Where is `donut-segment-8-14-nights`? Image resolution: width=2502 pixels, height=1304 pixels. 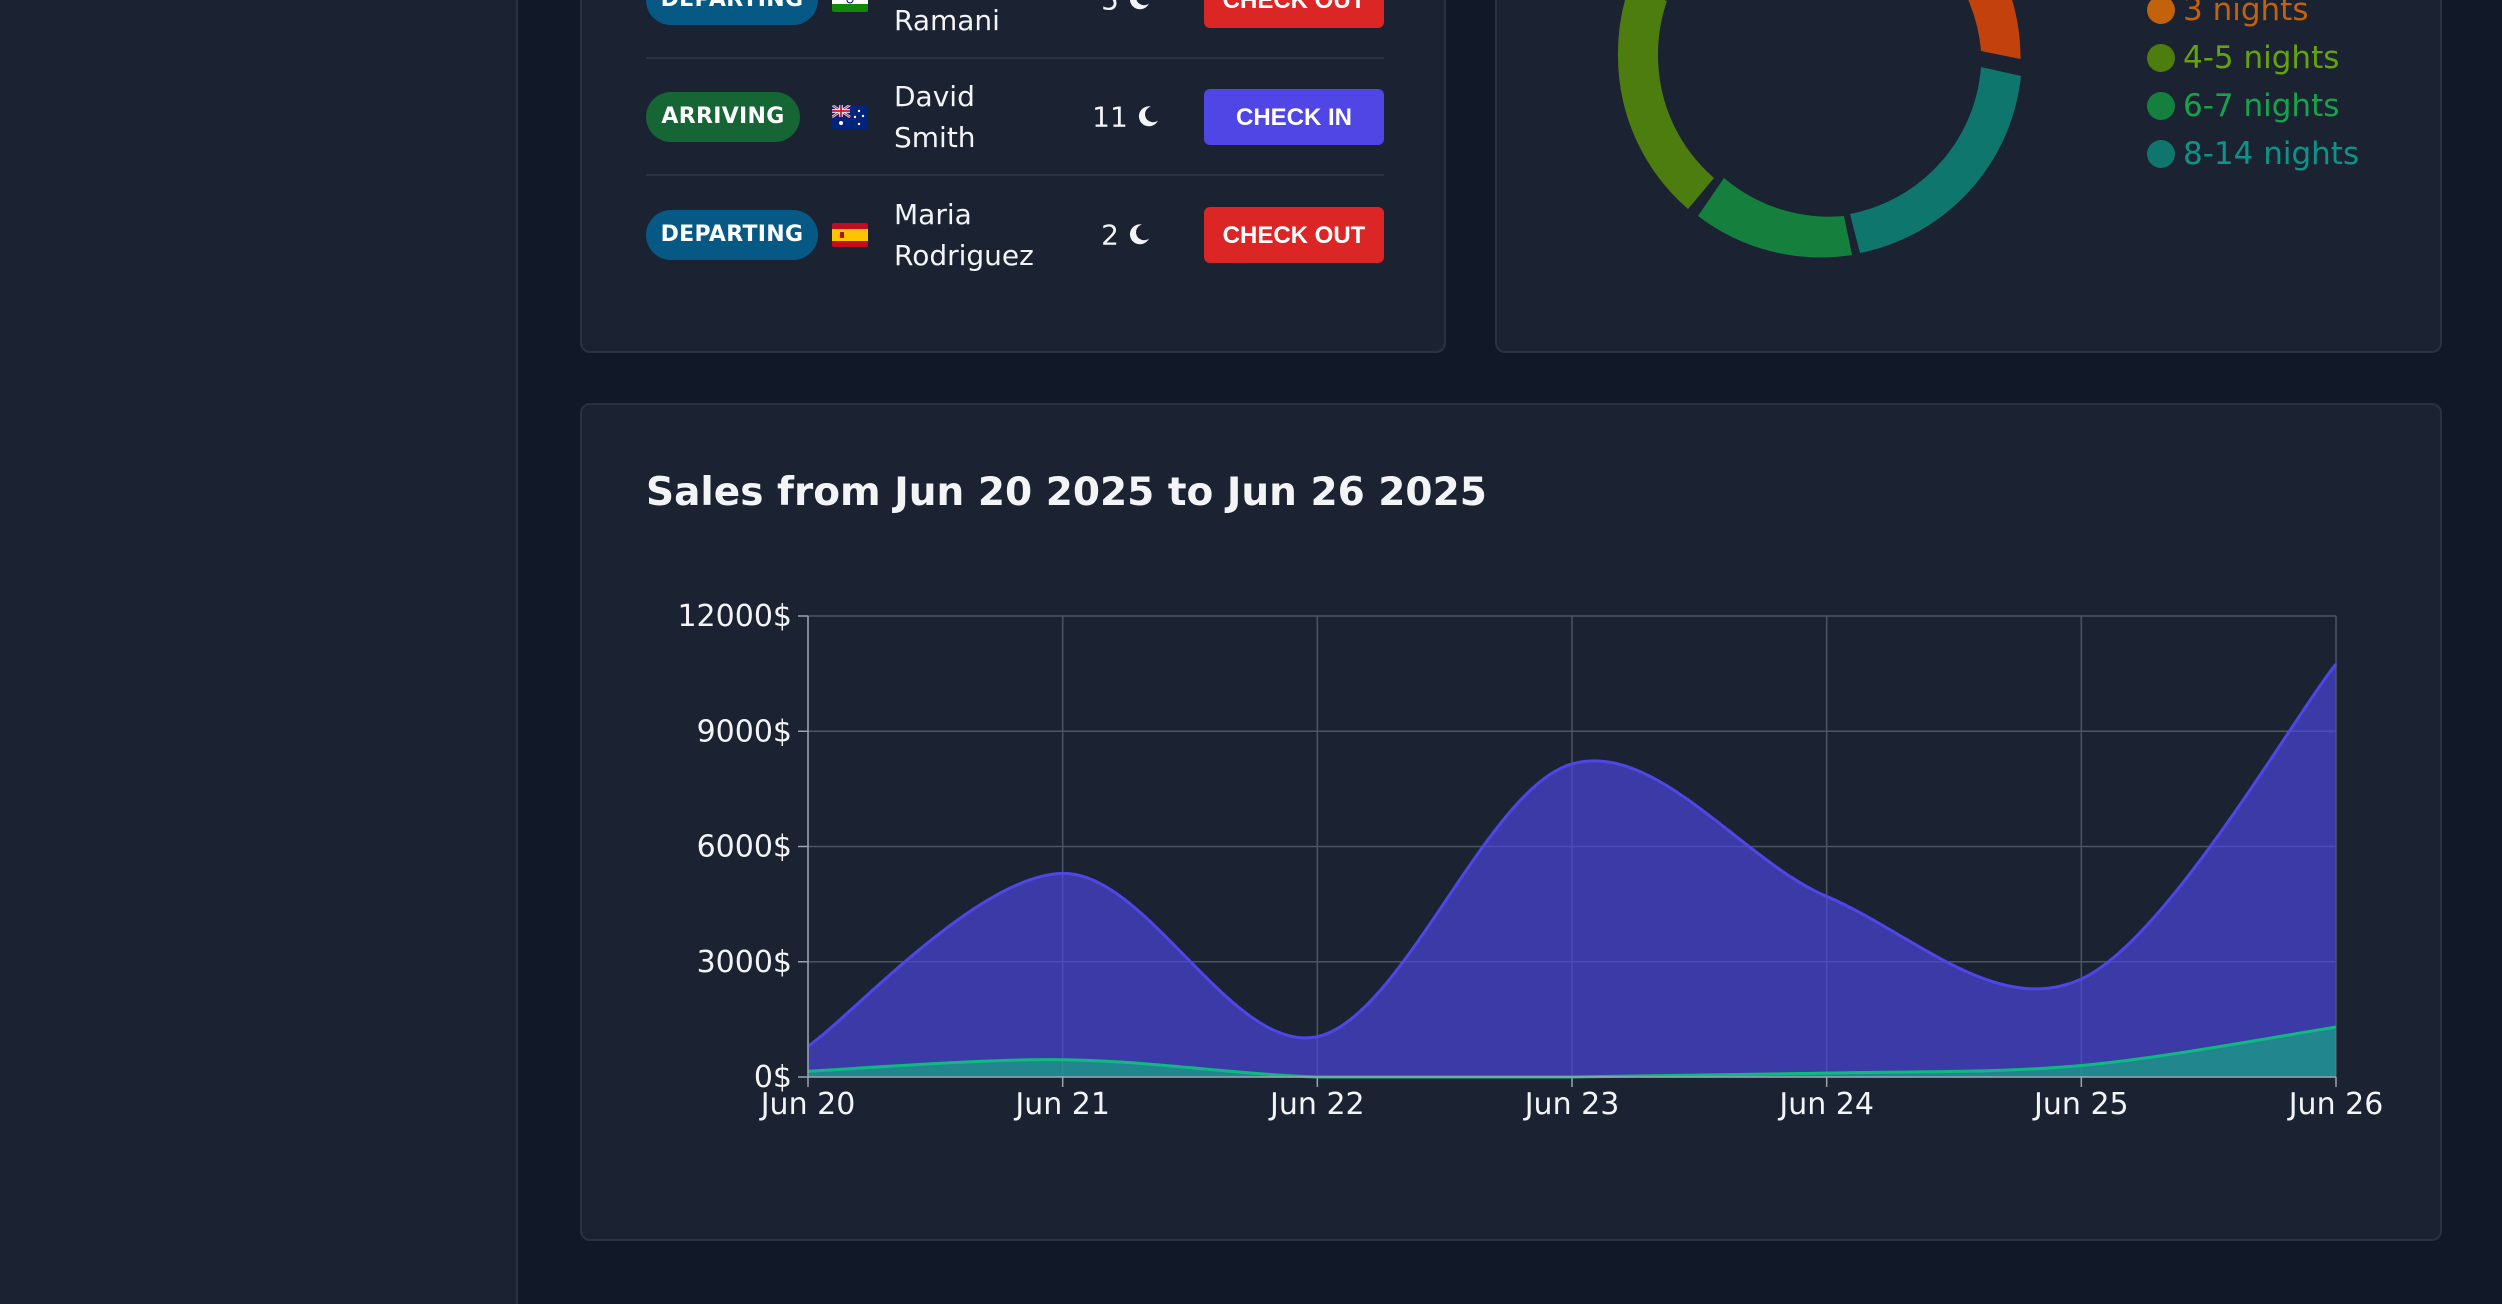 donut-segment-8-14-nights is located at coordinates (1935, 160).